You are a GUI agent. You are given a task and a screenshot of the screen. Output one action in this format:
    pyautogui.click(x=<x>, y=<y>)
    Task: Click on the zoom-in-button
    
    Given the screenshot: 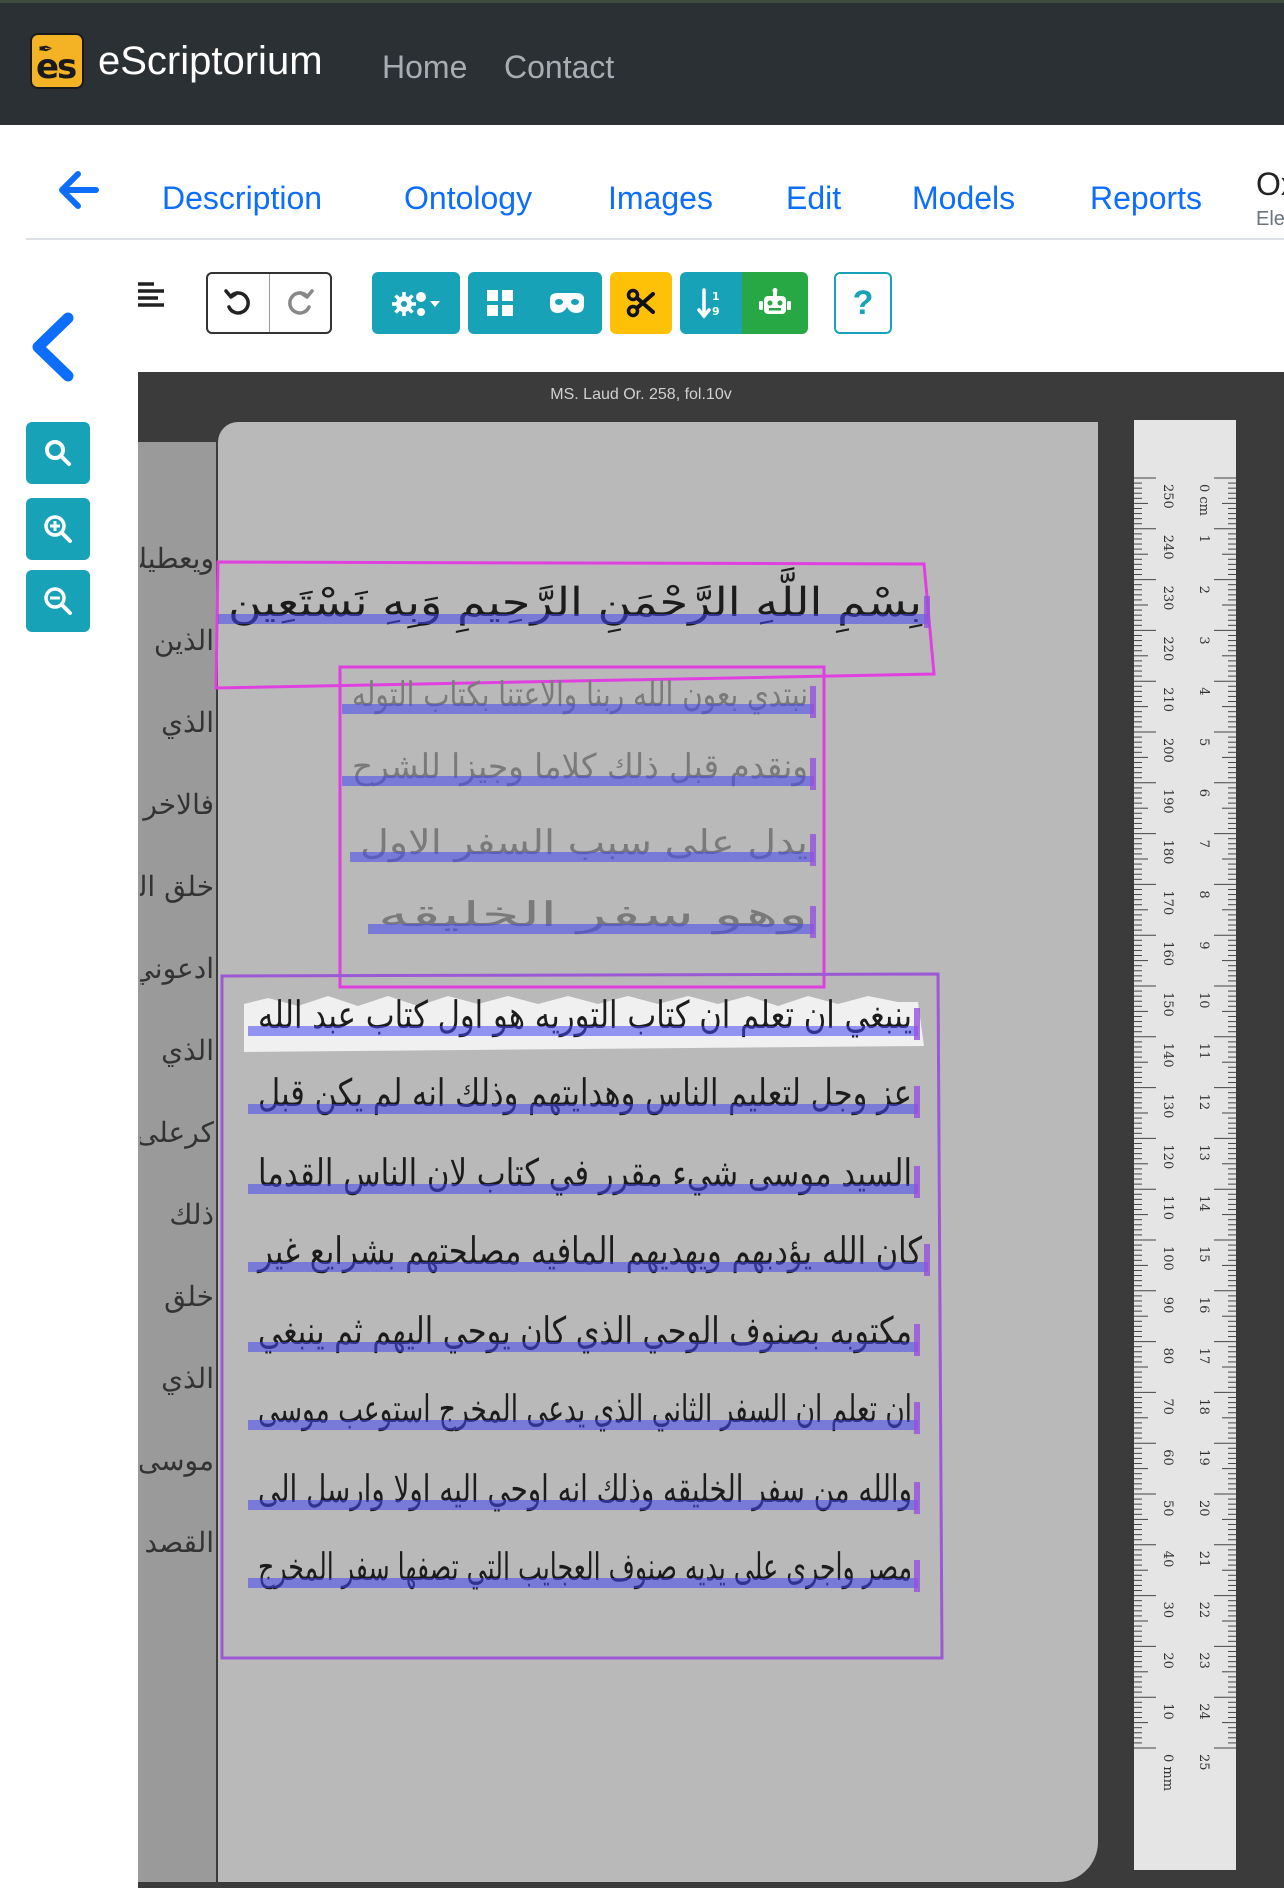 What is the action you would take?
    pyautogui.click(x=58, y=529)
    